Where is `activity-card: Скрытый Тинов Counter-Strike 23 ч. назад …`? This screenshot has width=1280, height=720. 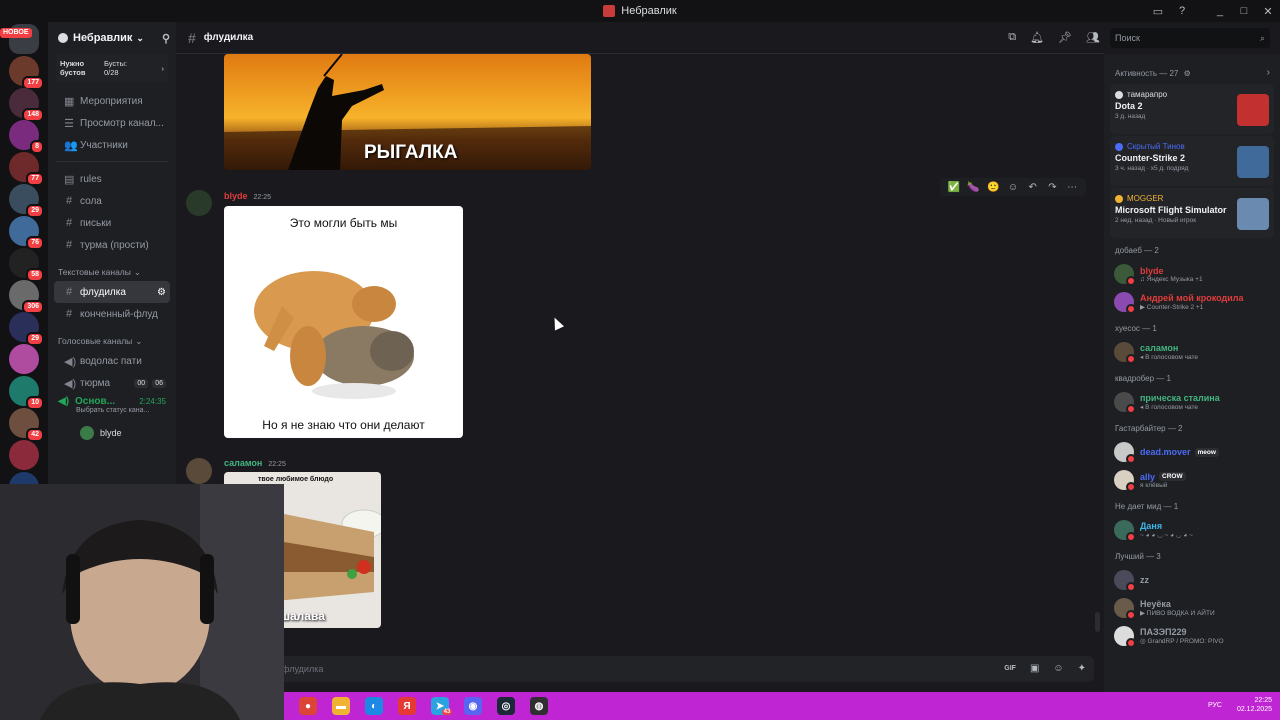
activity-card: Скрытый Тинов Counter-Strike 23 ч. назад … is located at coordinates (1192, 161).